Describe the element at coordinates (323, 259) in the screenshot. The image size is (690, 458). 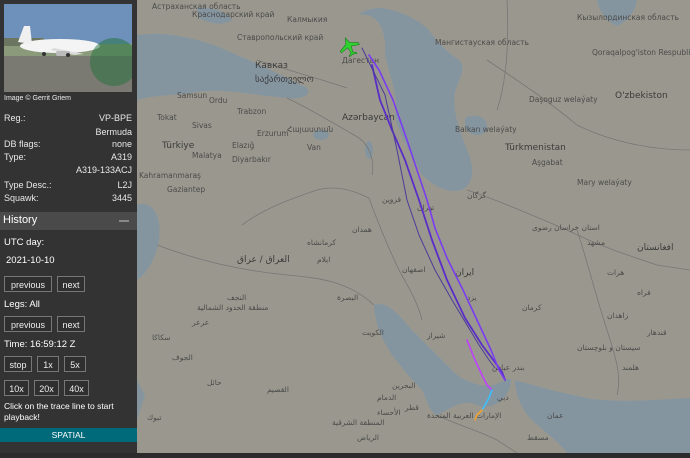
I see `map-label: ایلام` at that location.